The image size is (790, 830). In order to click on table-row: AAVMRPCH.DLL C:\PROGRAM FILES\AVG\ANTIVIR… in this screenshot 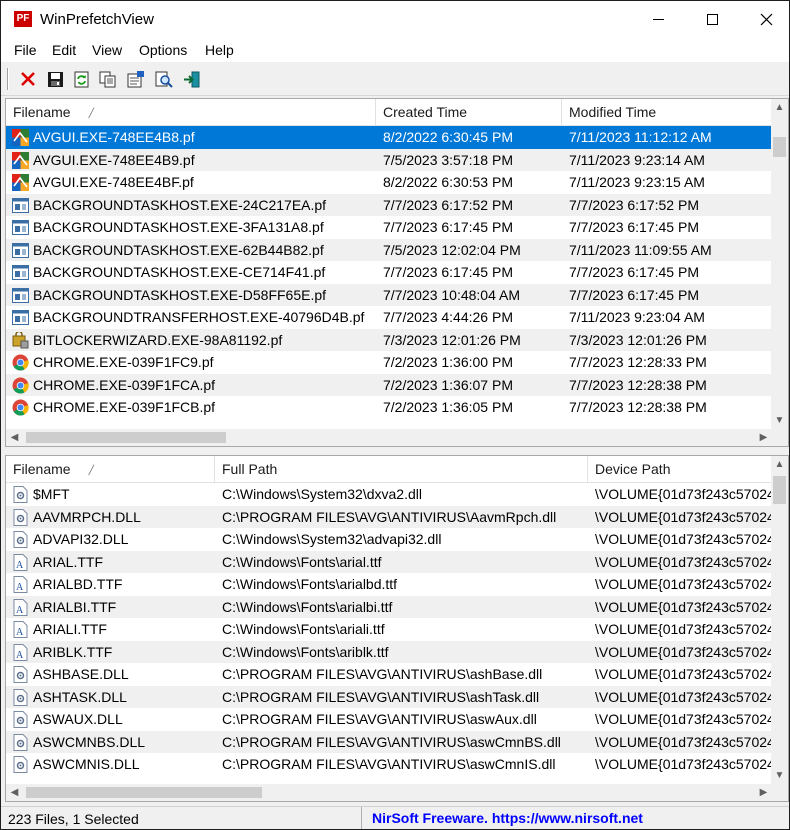, I will do `click(389, 516)`.